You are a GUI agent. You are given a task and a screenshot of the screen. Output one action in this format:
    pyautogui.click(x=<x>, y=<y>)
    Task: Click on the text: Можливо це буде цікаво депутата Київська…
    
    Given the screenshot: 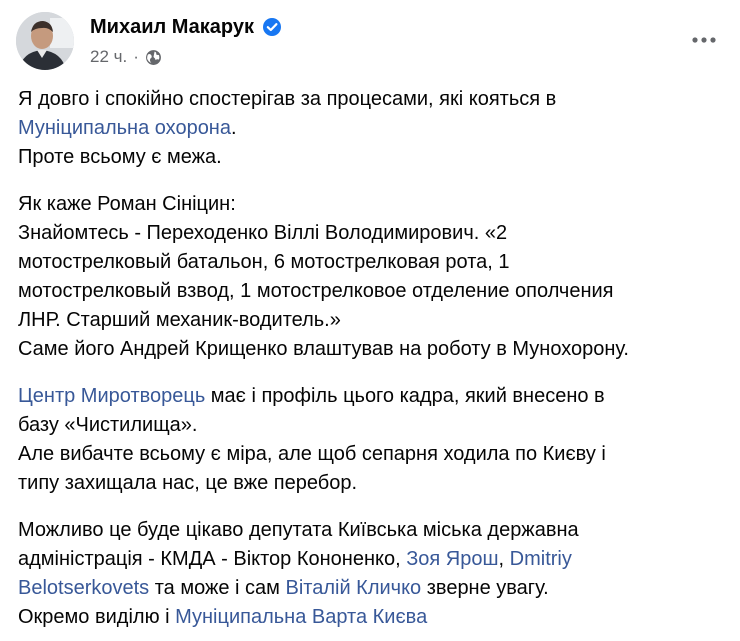 What is the action you would take?
    pyautogui.click(x=298, y=530)
    